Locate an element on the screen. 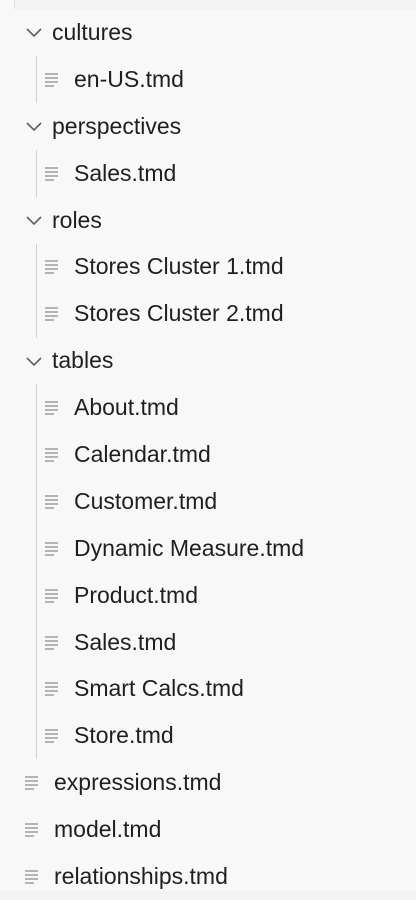 The height and width of the screenshot is (900, 416). folder-perspectives: perspectives is located at coordinates (215, 126).